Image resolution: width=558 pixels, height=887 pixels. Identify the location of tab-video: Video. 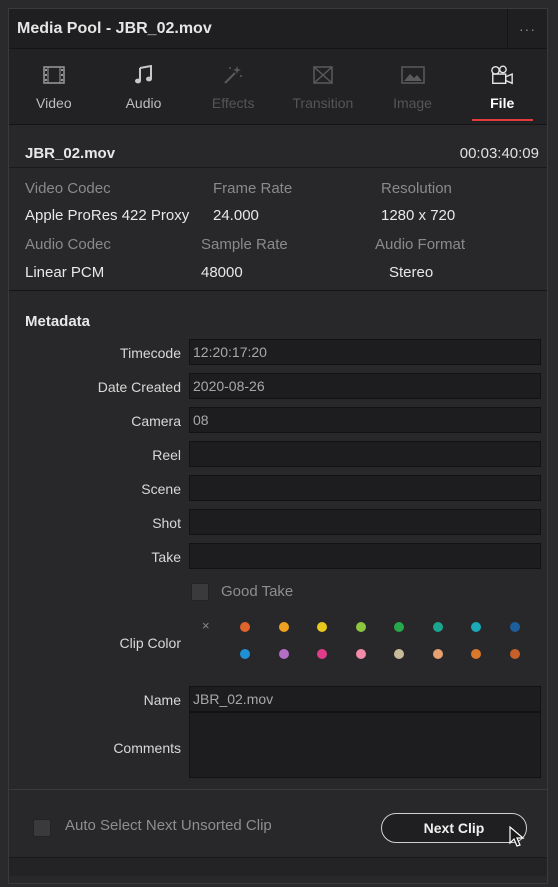
(54, 86).